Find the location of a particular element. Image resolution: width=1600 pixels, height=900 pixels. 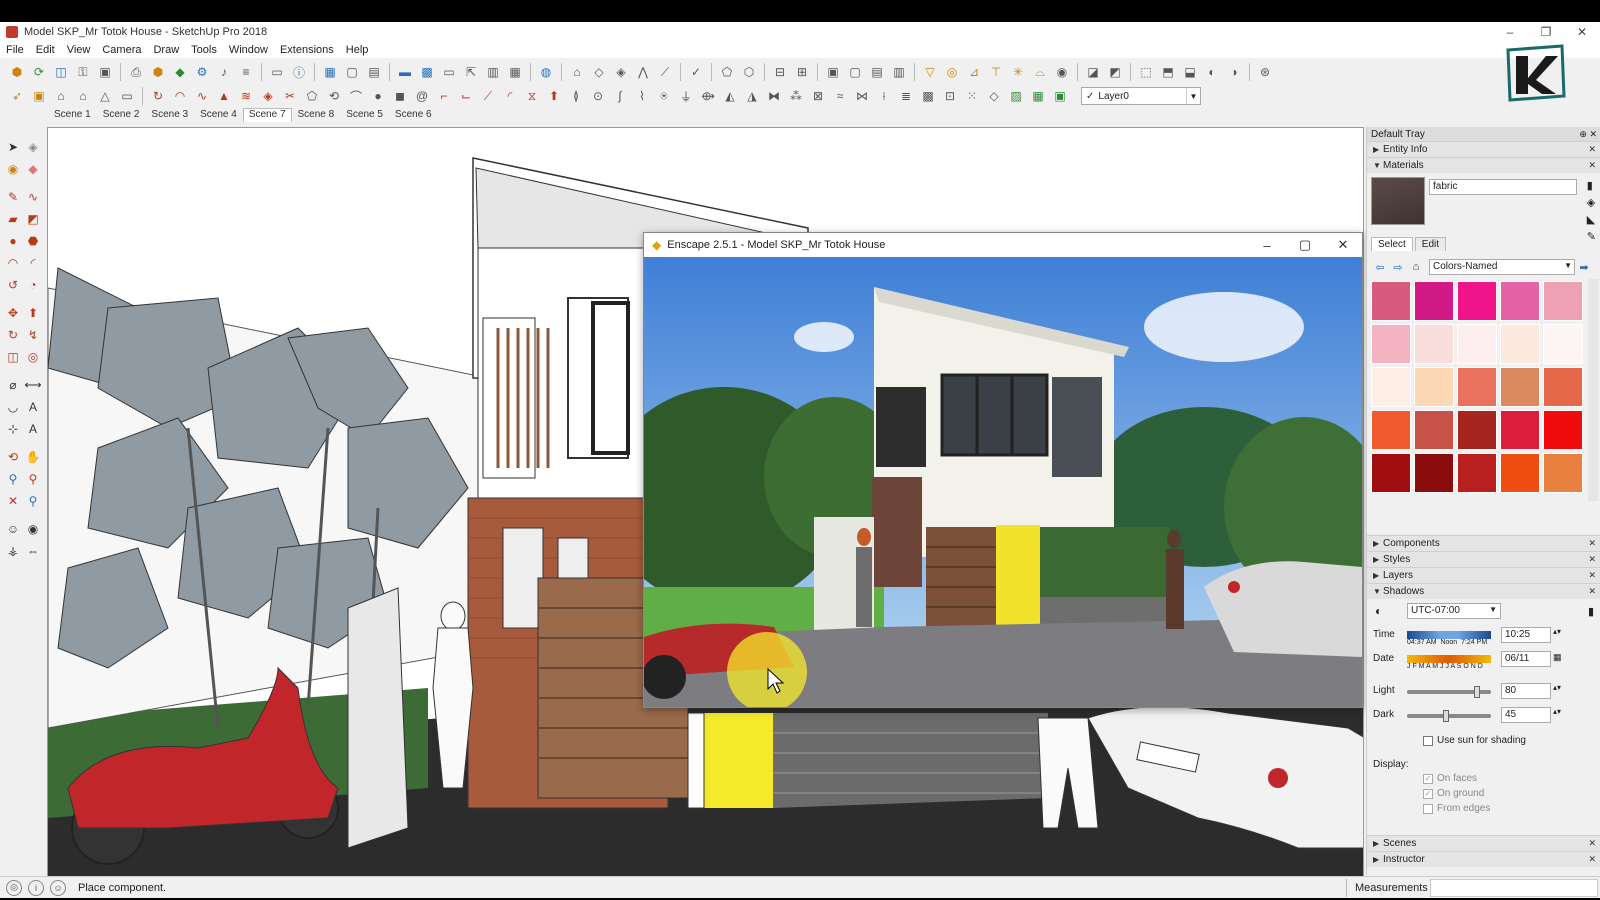

tile-icon: ◇ is located at coordinates (994, 96).